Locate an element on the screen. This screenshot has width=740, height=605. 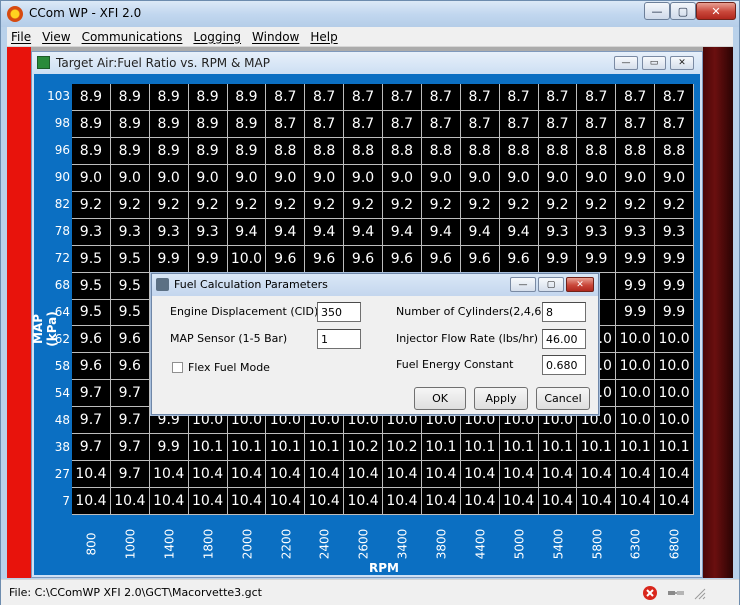
dialog-minimize-button: — is located at coordinates (523, 284).